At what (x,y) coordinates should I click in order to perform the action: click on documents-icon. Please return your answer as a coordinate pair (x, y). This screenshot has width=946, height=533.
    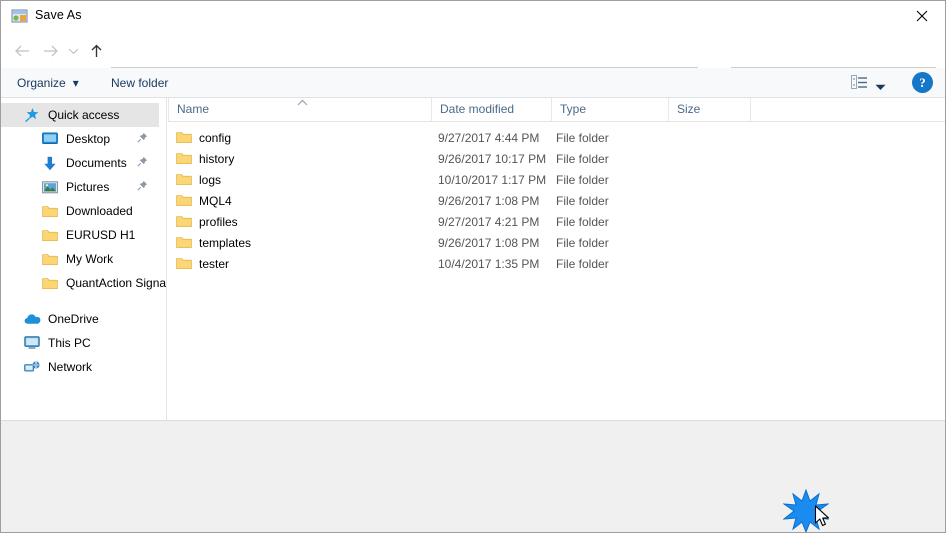
    Looking at the image, I should click on (50, 163).